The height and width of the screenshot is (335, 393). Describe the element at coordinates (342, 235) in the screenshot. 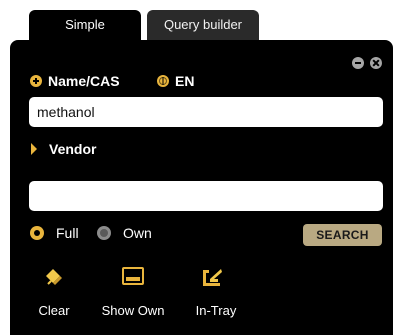

I see `search-button: SEARCH` at that location.